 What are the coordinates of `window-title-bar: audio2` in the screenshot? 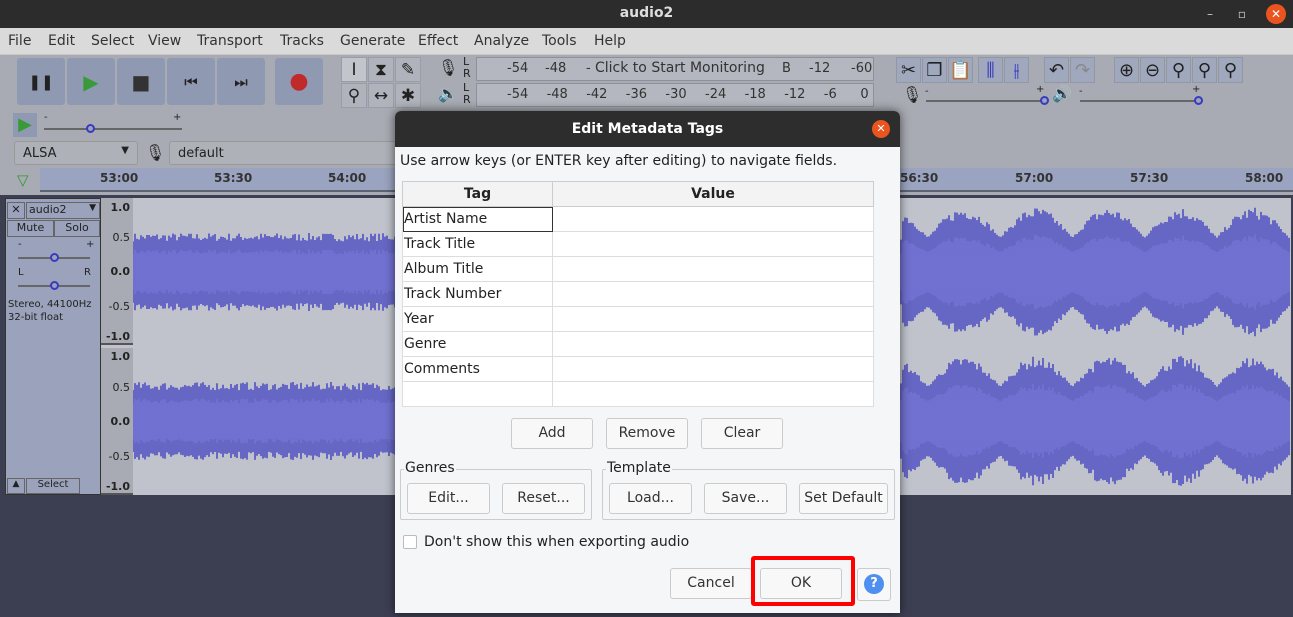 It's located at (646, 14).